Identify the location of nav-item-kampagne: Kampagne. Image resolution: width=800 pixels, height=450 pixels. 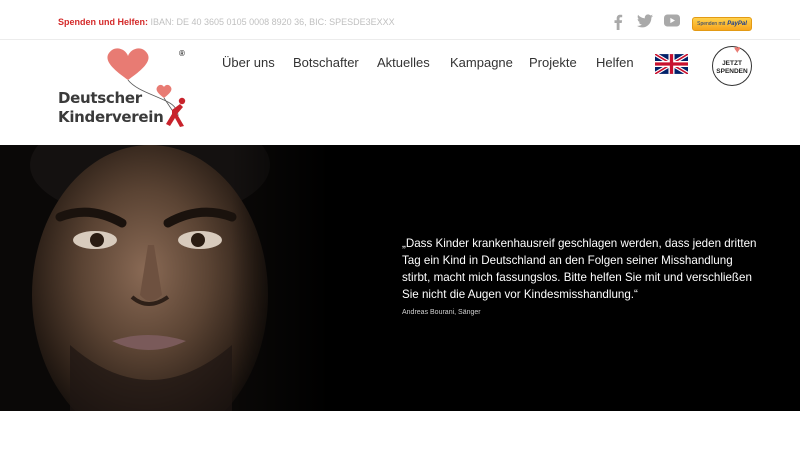
(481, 62).